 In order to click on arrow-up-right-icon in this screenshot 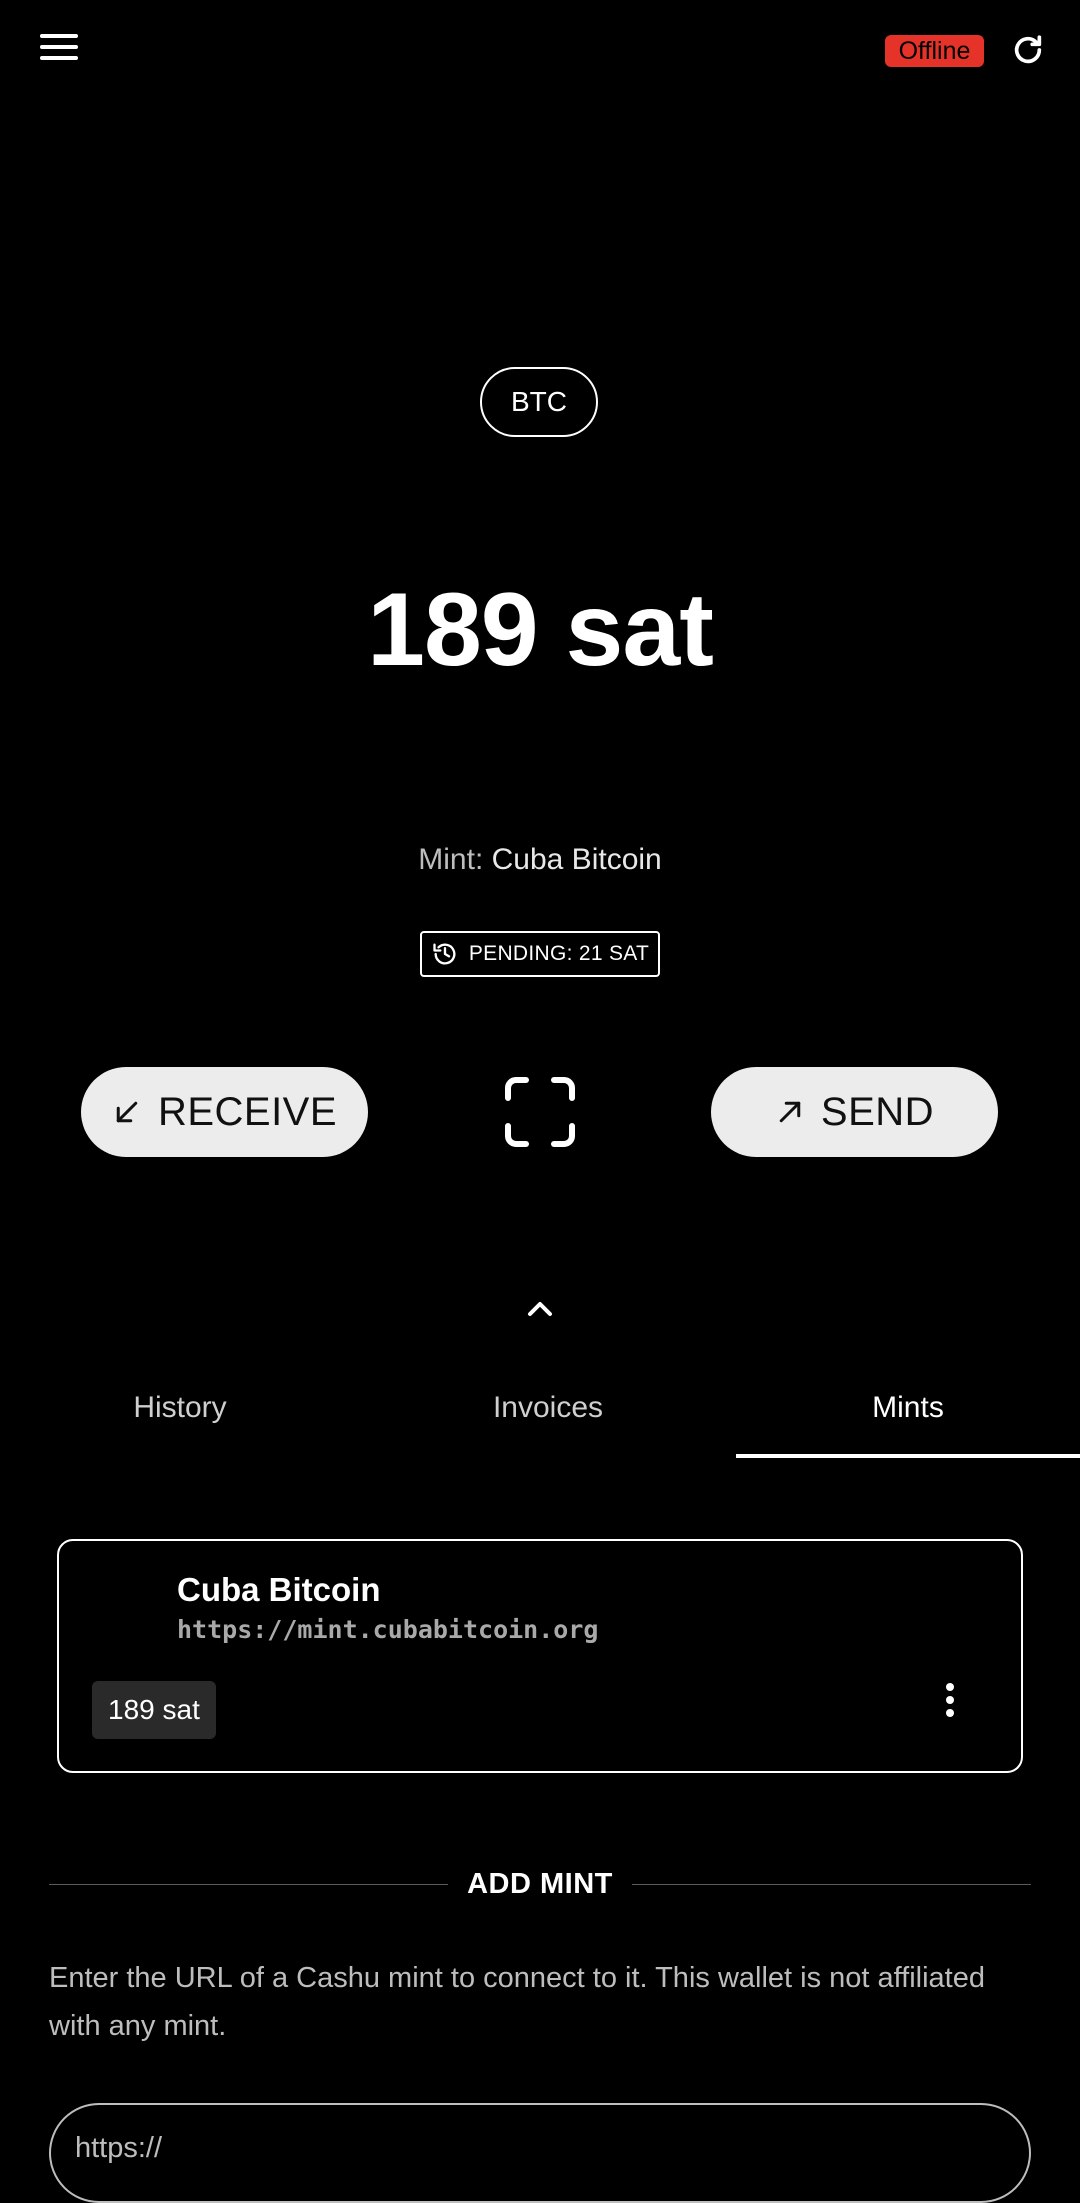, I will do `click(790, 1112)`.